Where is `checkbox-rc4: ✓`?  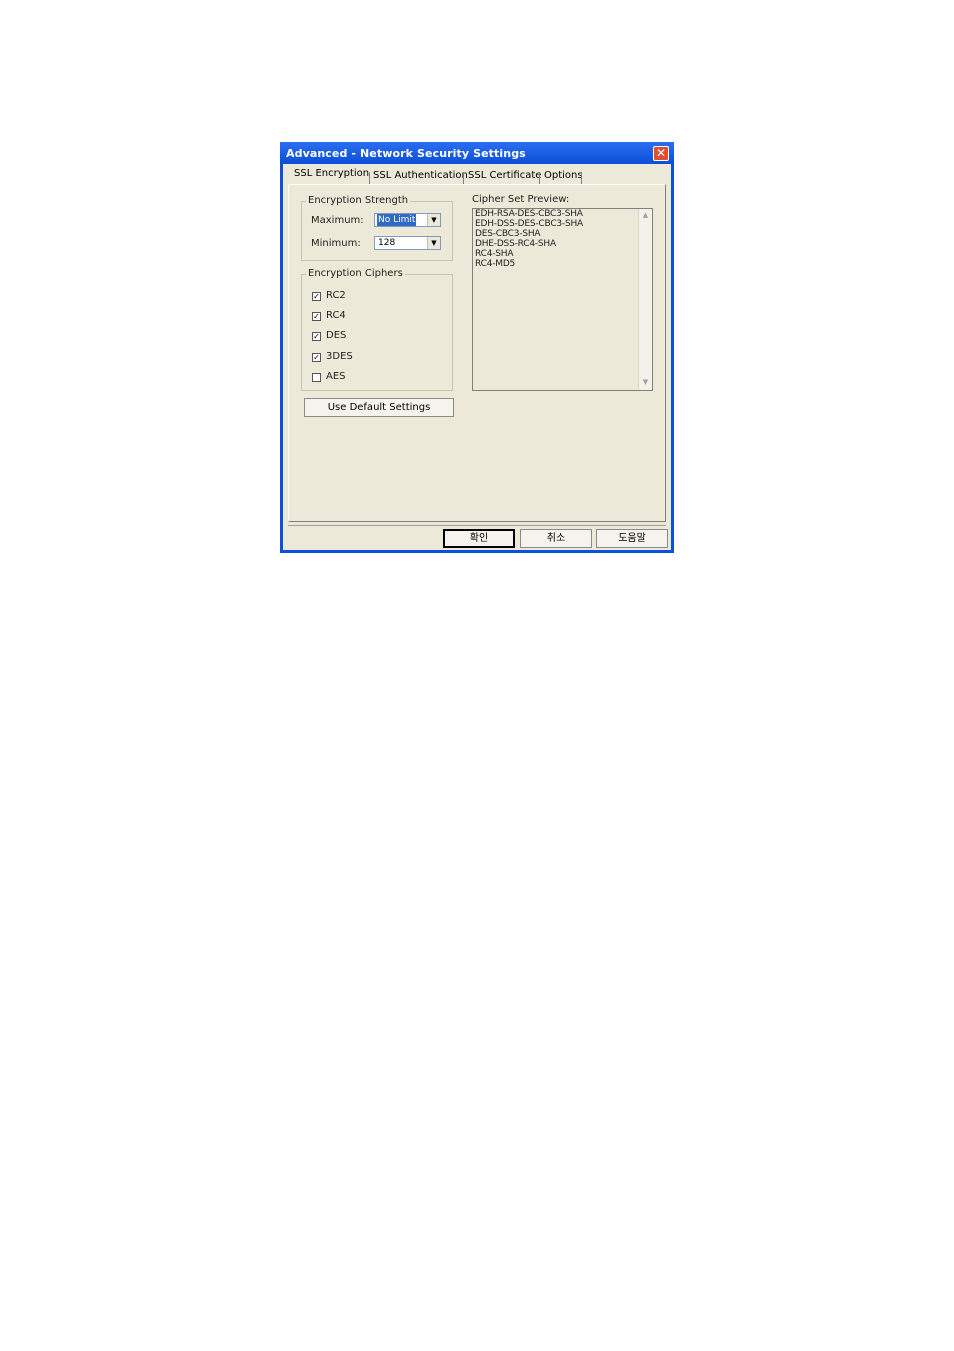 checkbox-rc4: ✓ is located at coordinates (316, 316).